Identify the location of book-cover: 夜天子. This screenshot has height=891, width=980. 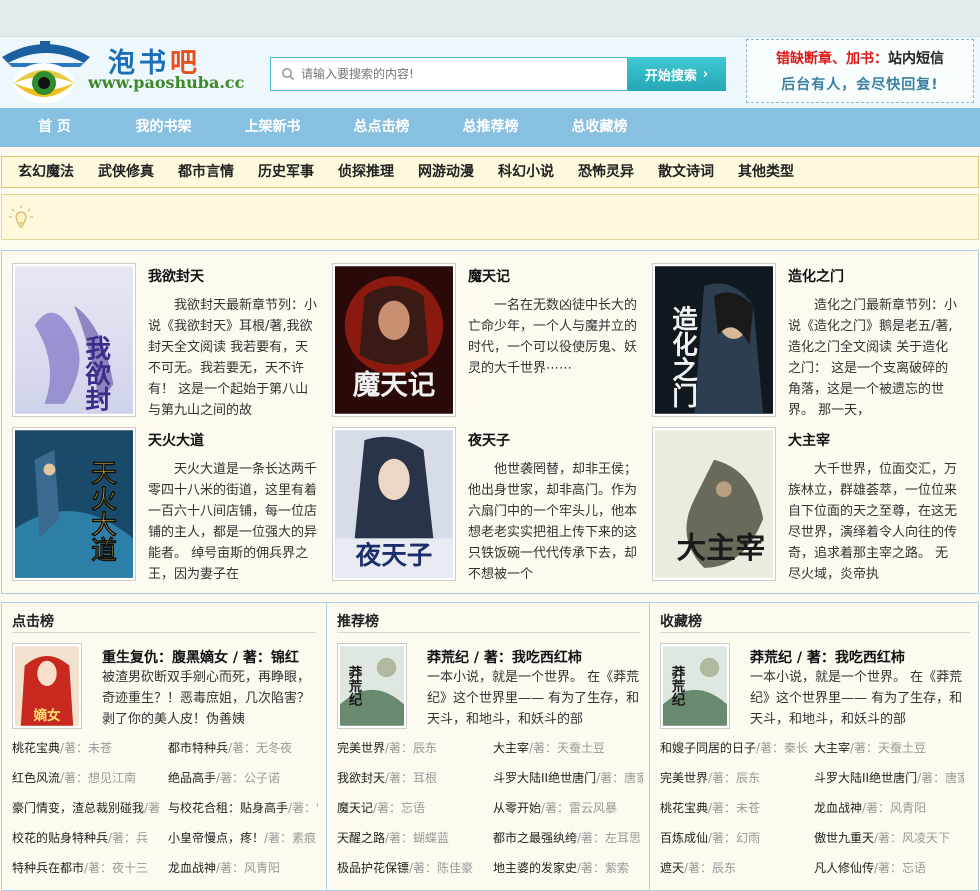
(394, 504).